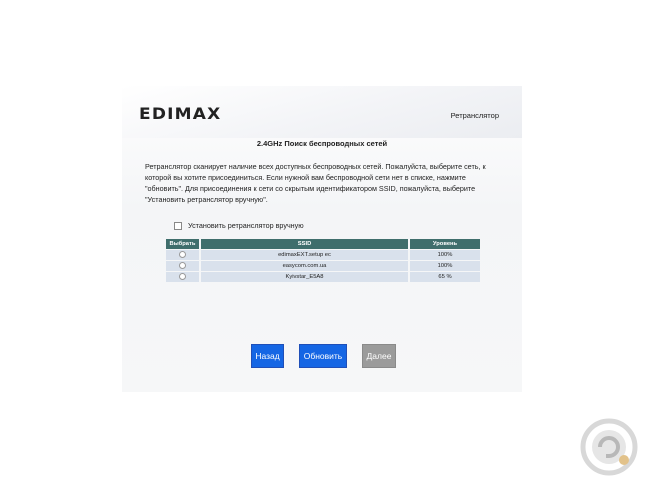  What do you see at coordinates (304, 277) in the screenshot?
I see `ssid-cell: Kyivstar_E5A8` at bounding box center [304, 277].